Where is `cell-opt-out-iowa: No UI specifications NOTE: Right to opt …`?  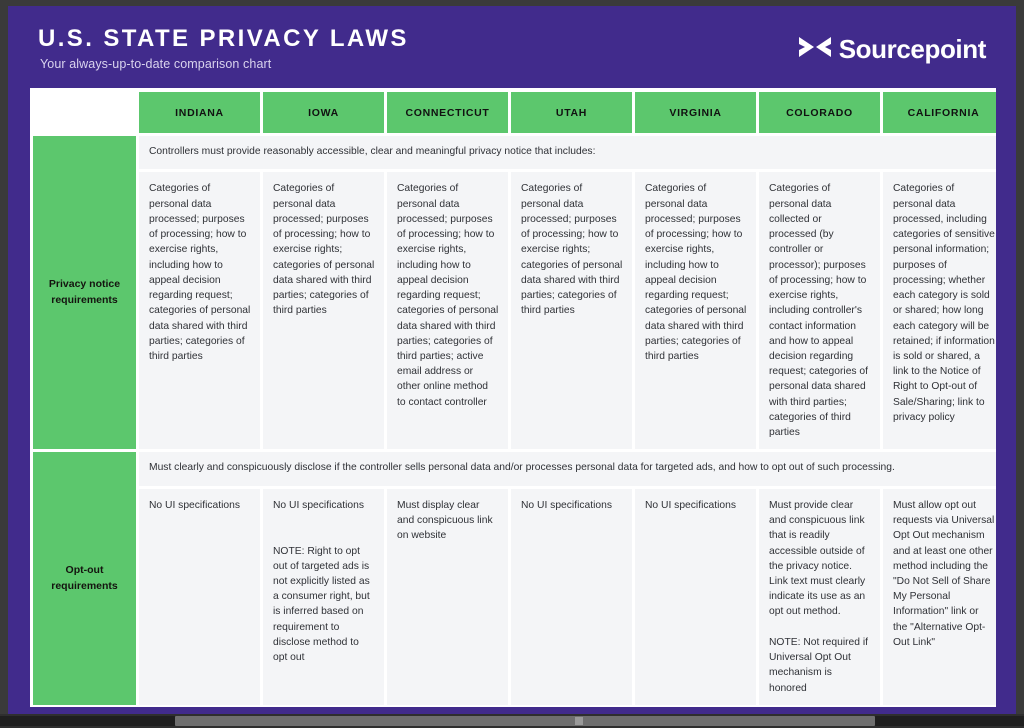 cell-opt-out-iowa: No UI specifications NOTE: Right to opt … is located at coordinates (323, 596).